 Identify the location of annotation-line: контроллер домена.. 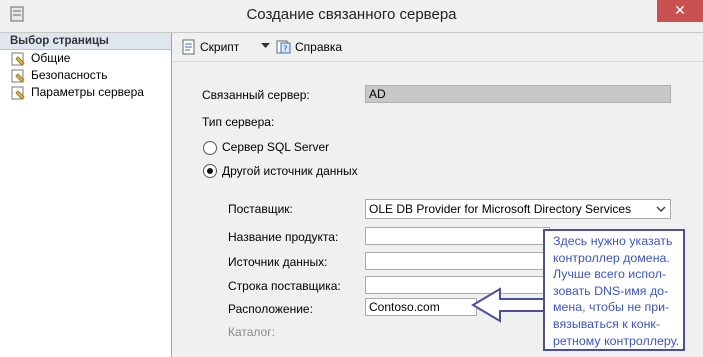
(611, 257).